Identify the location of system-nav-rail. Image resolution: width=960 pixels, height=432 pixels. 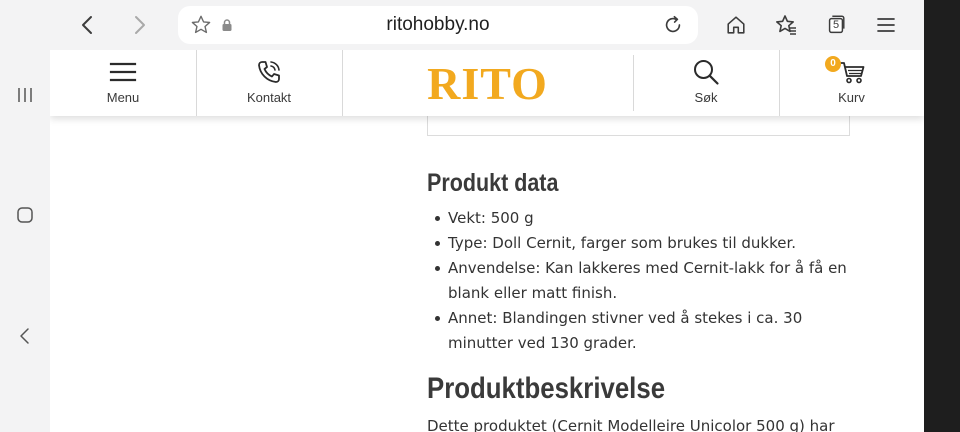
(25, 241).